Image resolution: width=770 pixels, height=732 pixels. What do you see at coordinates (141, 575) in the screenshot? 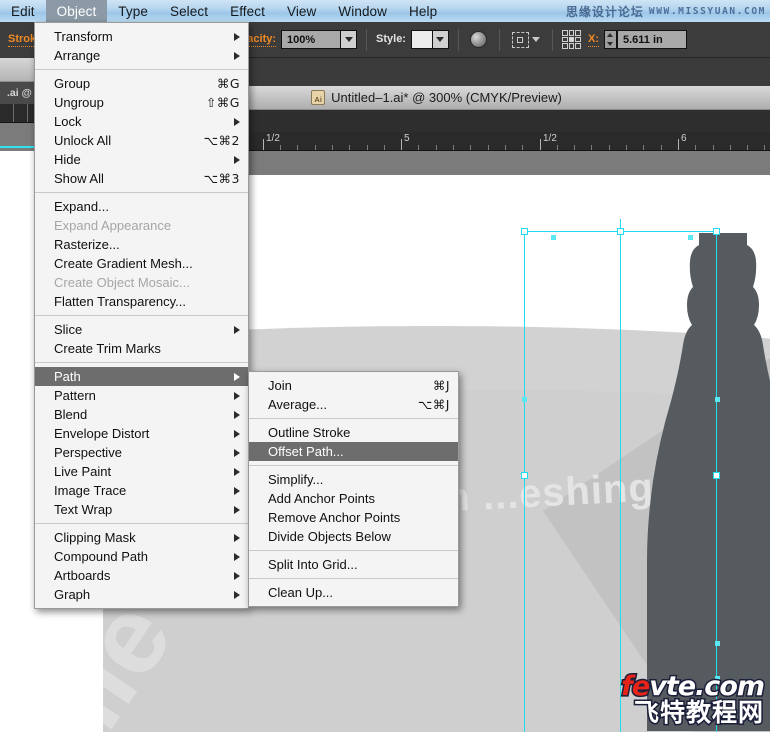
I see `object-menu-item-artboards: Artboards` at bounding box center [141, 575].